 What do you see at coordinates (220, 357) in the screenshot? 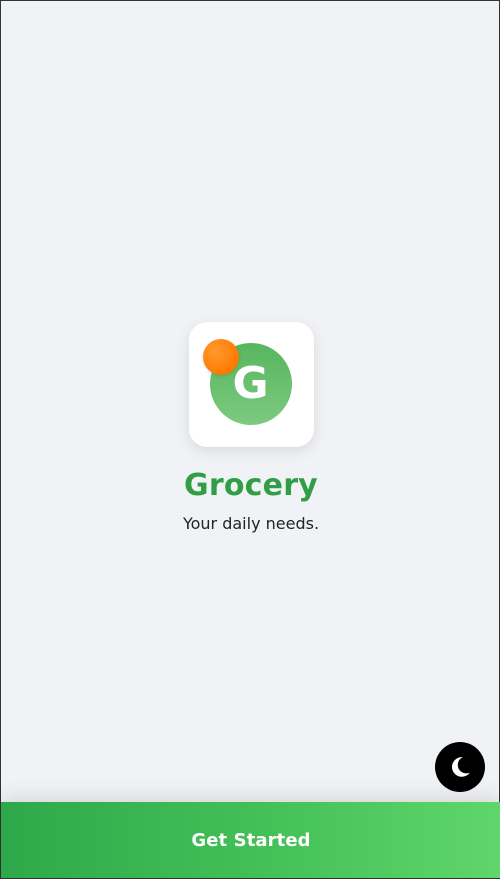
I see `orange-dot-icon` at bounding box center [220, 357].